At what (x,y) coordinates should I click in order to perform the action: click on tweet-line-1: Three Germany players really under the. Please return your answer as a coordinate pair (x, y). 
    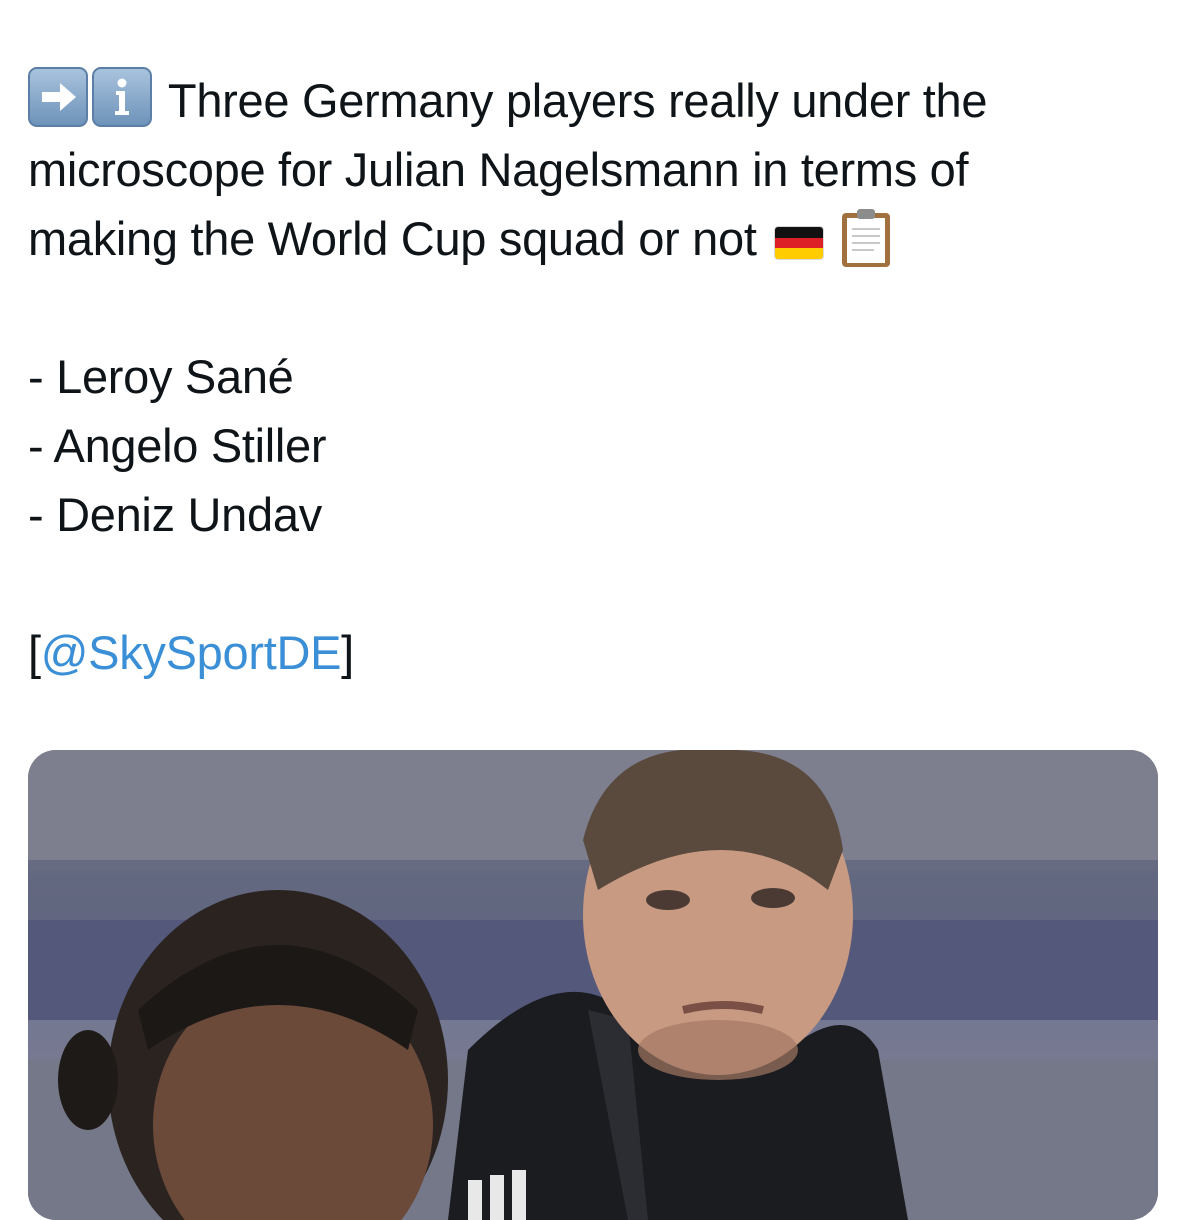
    Looking at the image, I should click on (588, 100).